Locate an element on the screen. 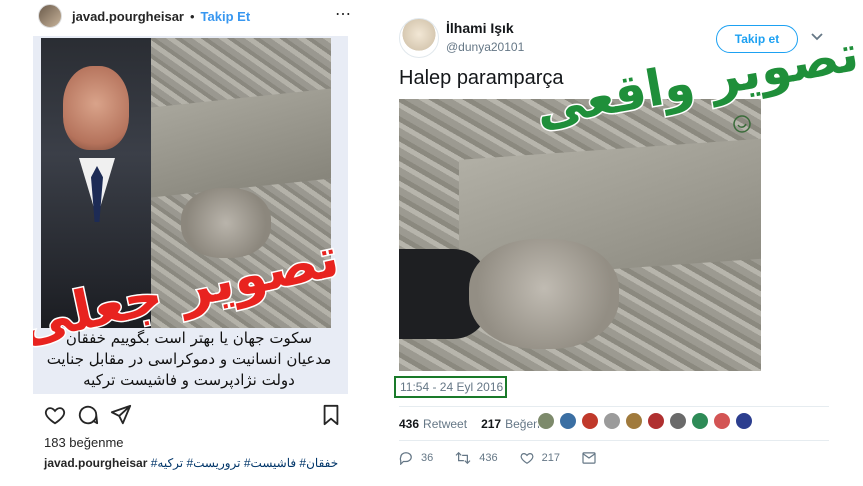  username: javad.pourgheisar is located at coordinates (128, 16).